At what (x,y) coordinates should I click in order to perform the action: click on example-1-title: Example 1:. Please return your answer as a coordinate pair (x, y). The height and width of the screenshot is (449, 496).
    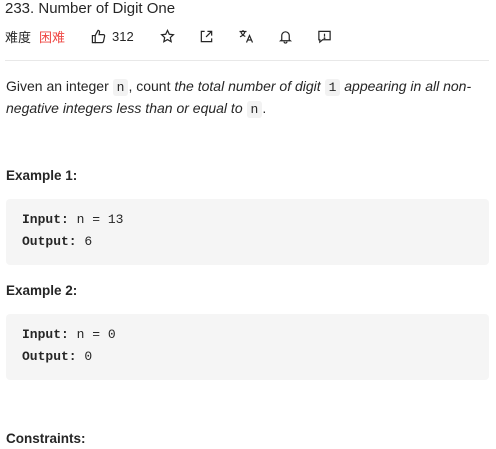
    Looking at the image, I should click on (42, 175).